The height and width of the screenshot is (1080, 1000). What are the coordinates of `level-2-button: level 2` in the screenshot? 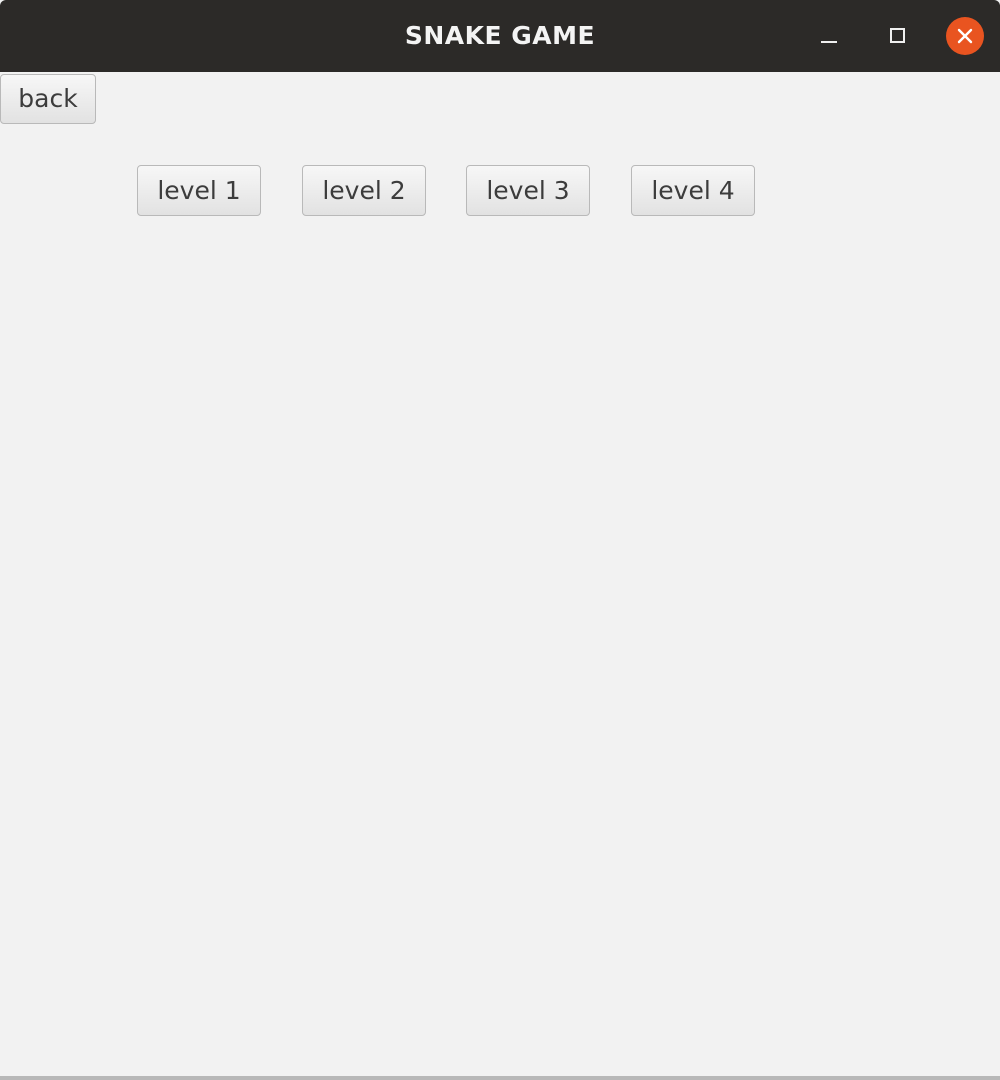 It's located at (364, 190).